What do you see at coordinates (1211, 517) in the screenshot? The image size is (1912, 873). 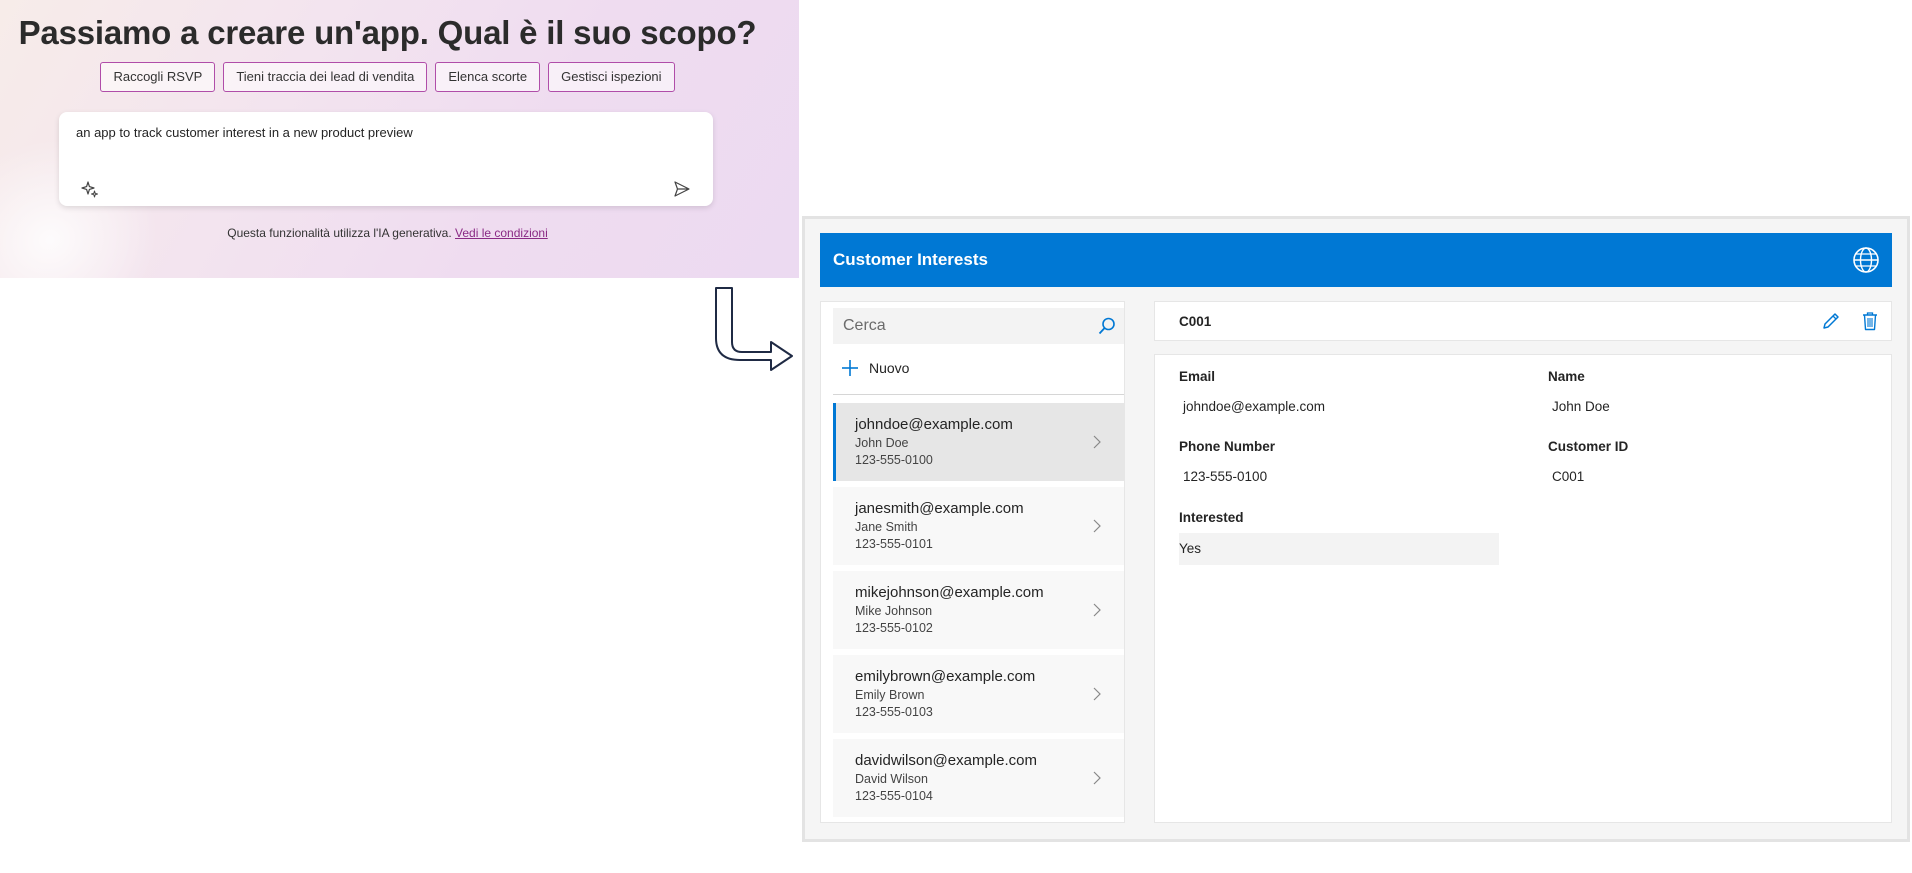 I see `field-label: Interested` at bounding box center [1211, 517].